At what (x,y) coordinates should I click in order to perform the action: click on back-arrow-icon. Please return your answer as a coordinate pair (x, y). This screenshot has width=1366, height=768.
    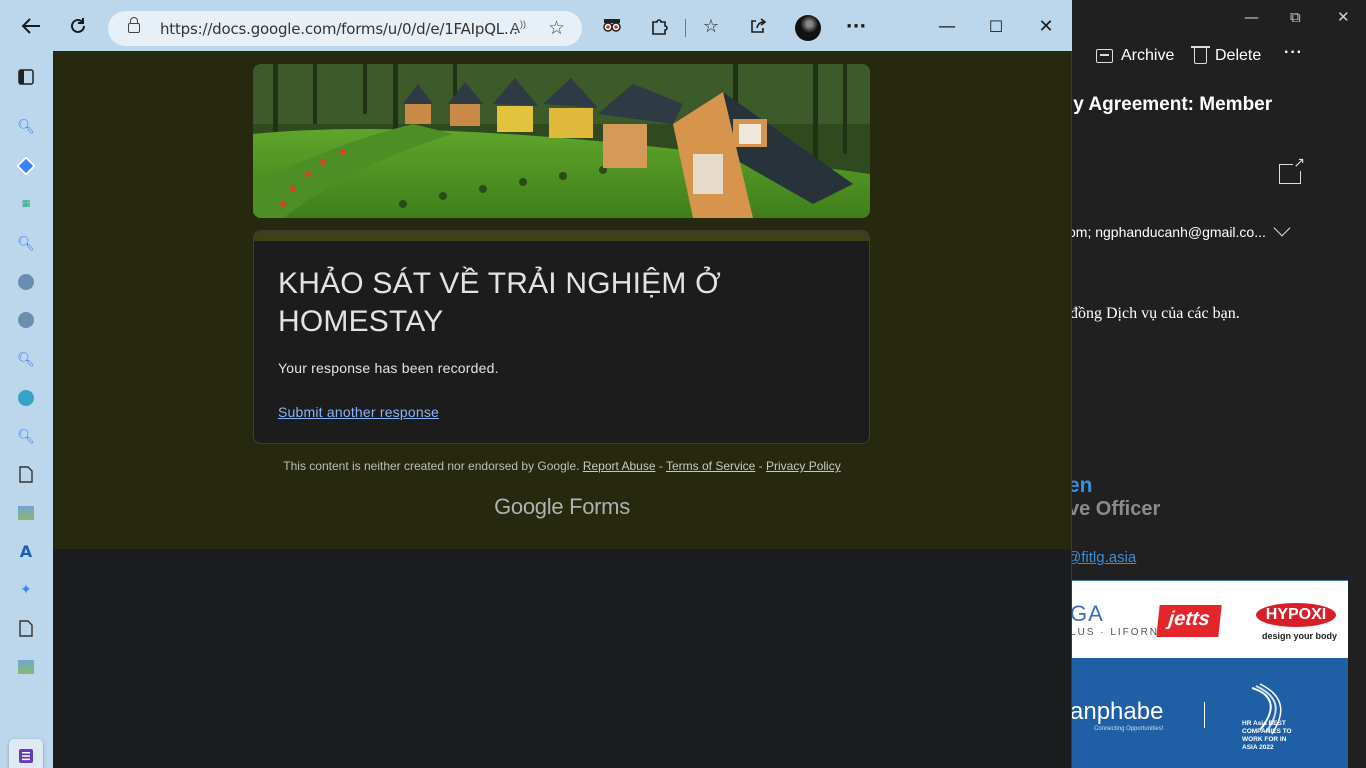
    Looking at the image, I should click on (31, 26).